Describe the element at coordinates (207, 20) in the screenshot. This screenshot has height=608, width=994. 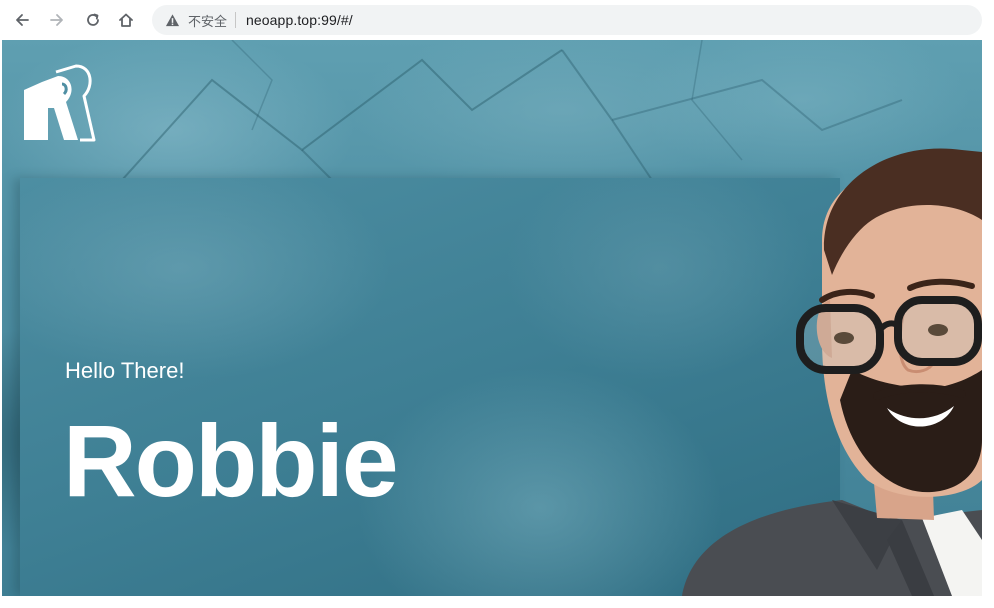
I see `security-status-label: 不安全` at that location.